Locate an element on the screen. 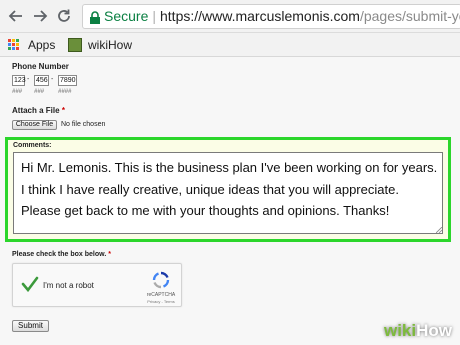  apps-grid-icon is located at coordinates (14, 44).